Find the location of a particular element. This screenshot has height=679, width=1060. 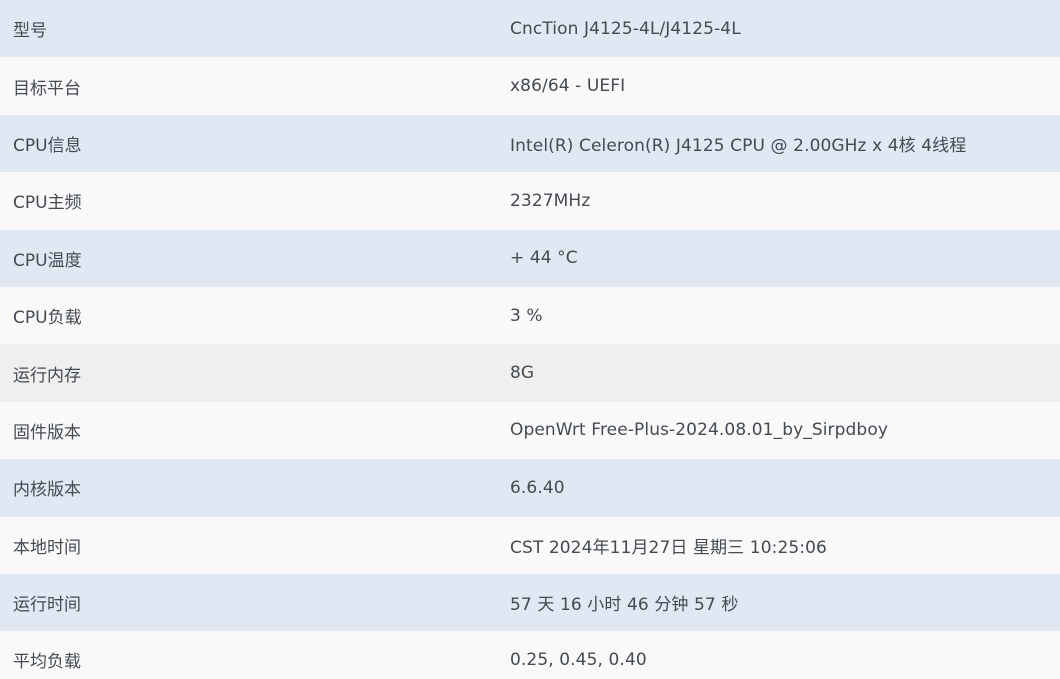

info-row-target-platform: 目标平台 x86/64 - UEFI is located at coordinates (530, 86).